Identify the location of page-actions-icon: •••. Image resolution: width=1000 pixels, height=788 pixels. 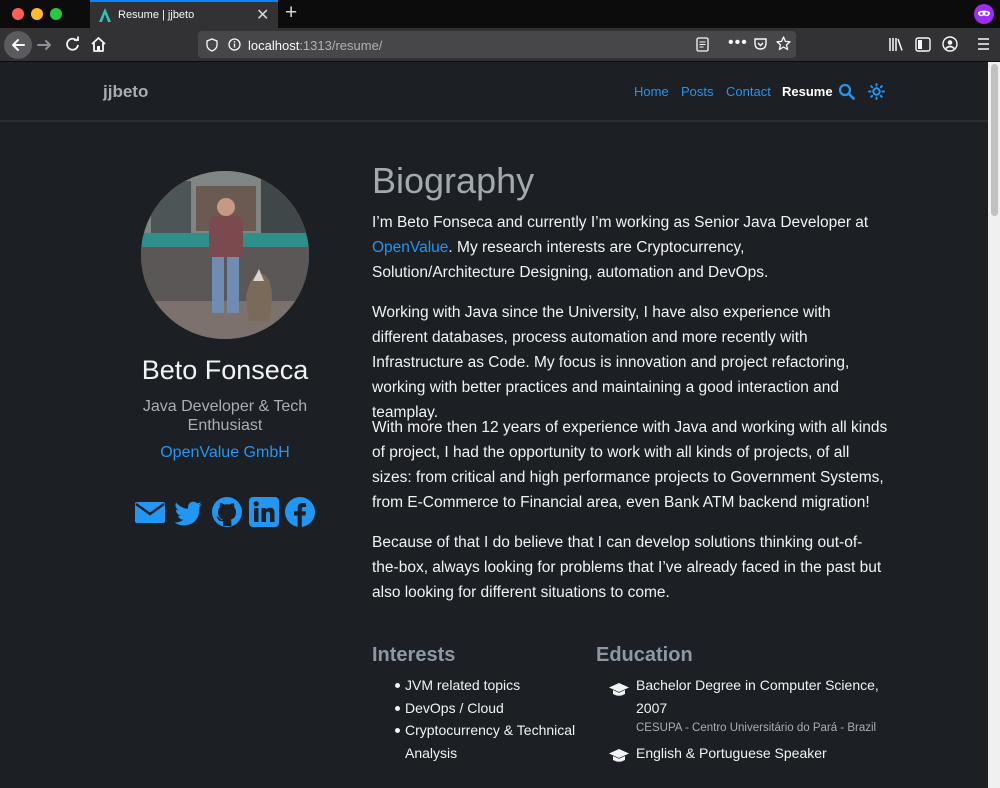
(738, 43).